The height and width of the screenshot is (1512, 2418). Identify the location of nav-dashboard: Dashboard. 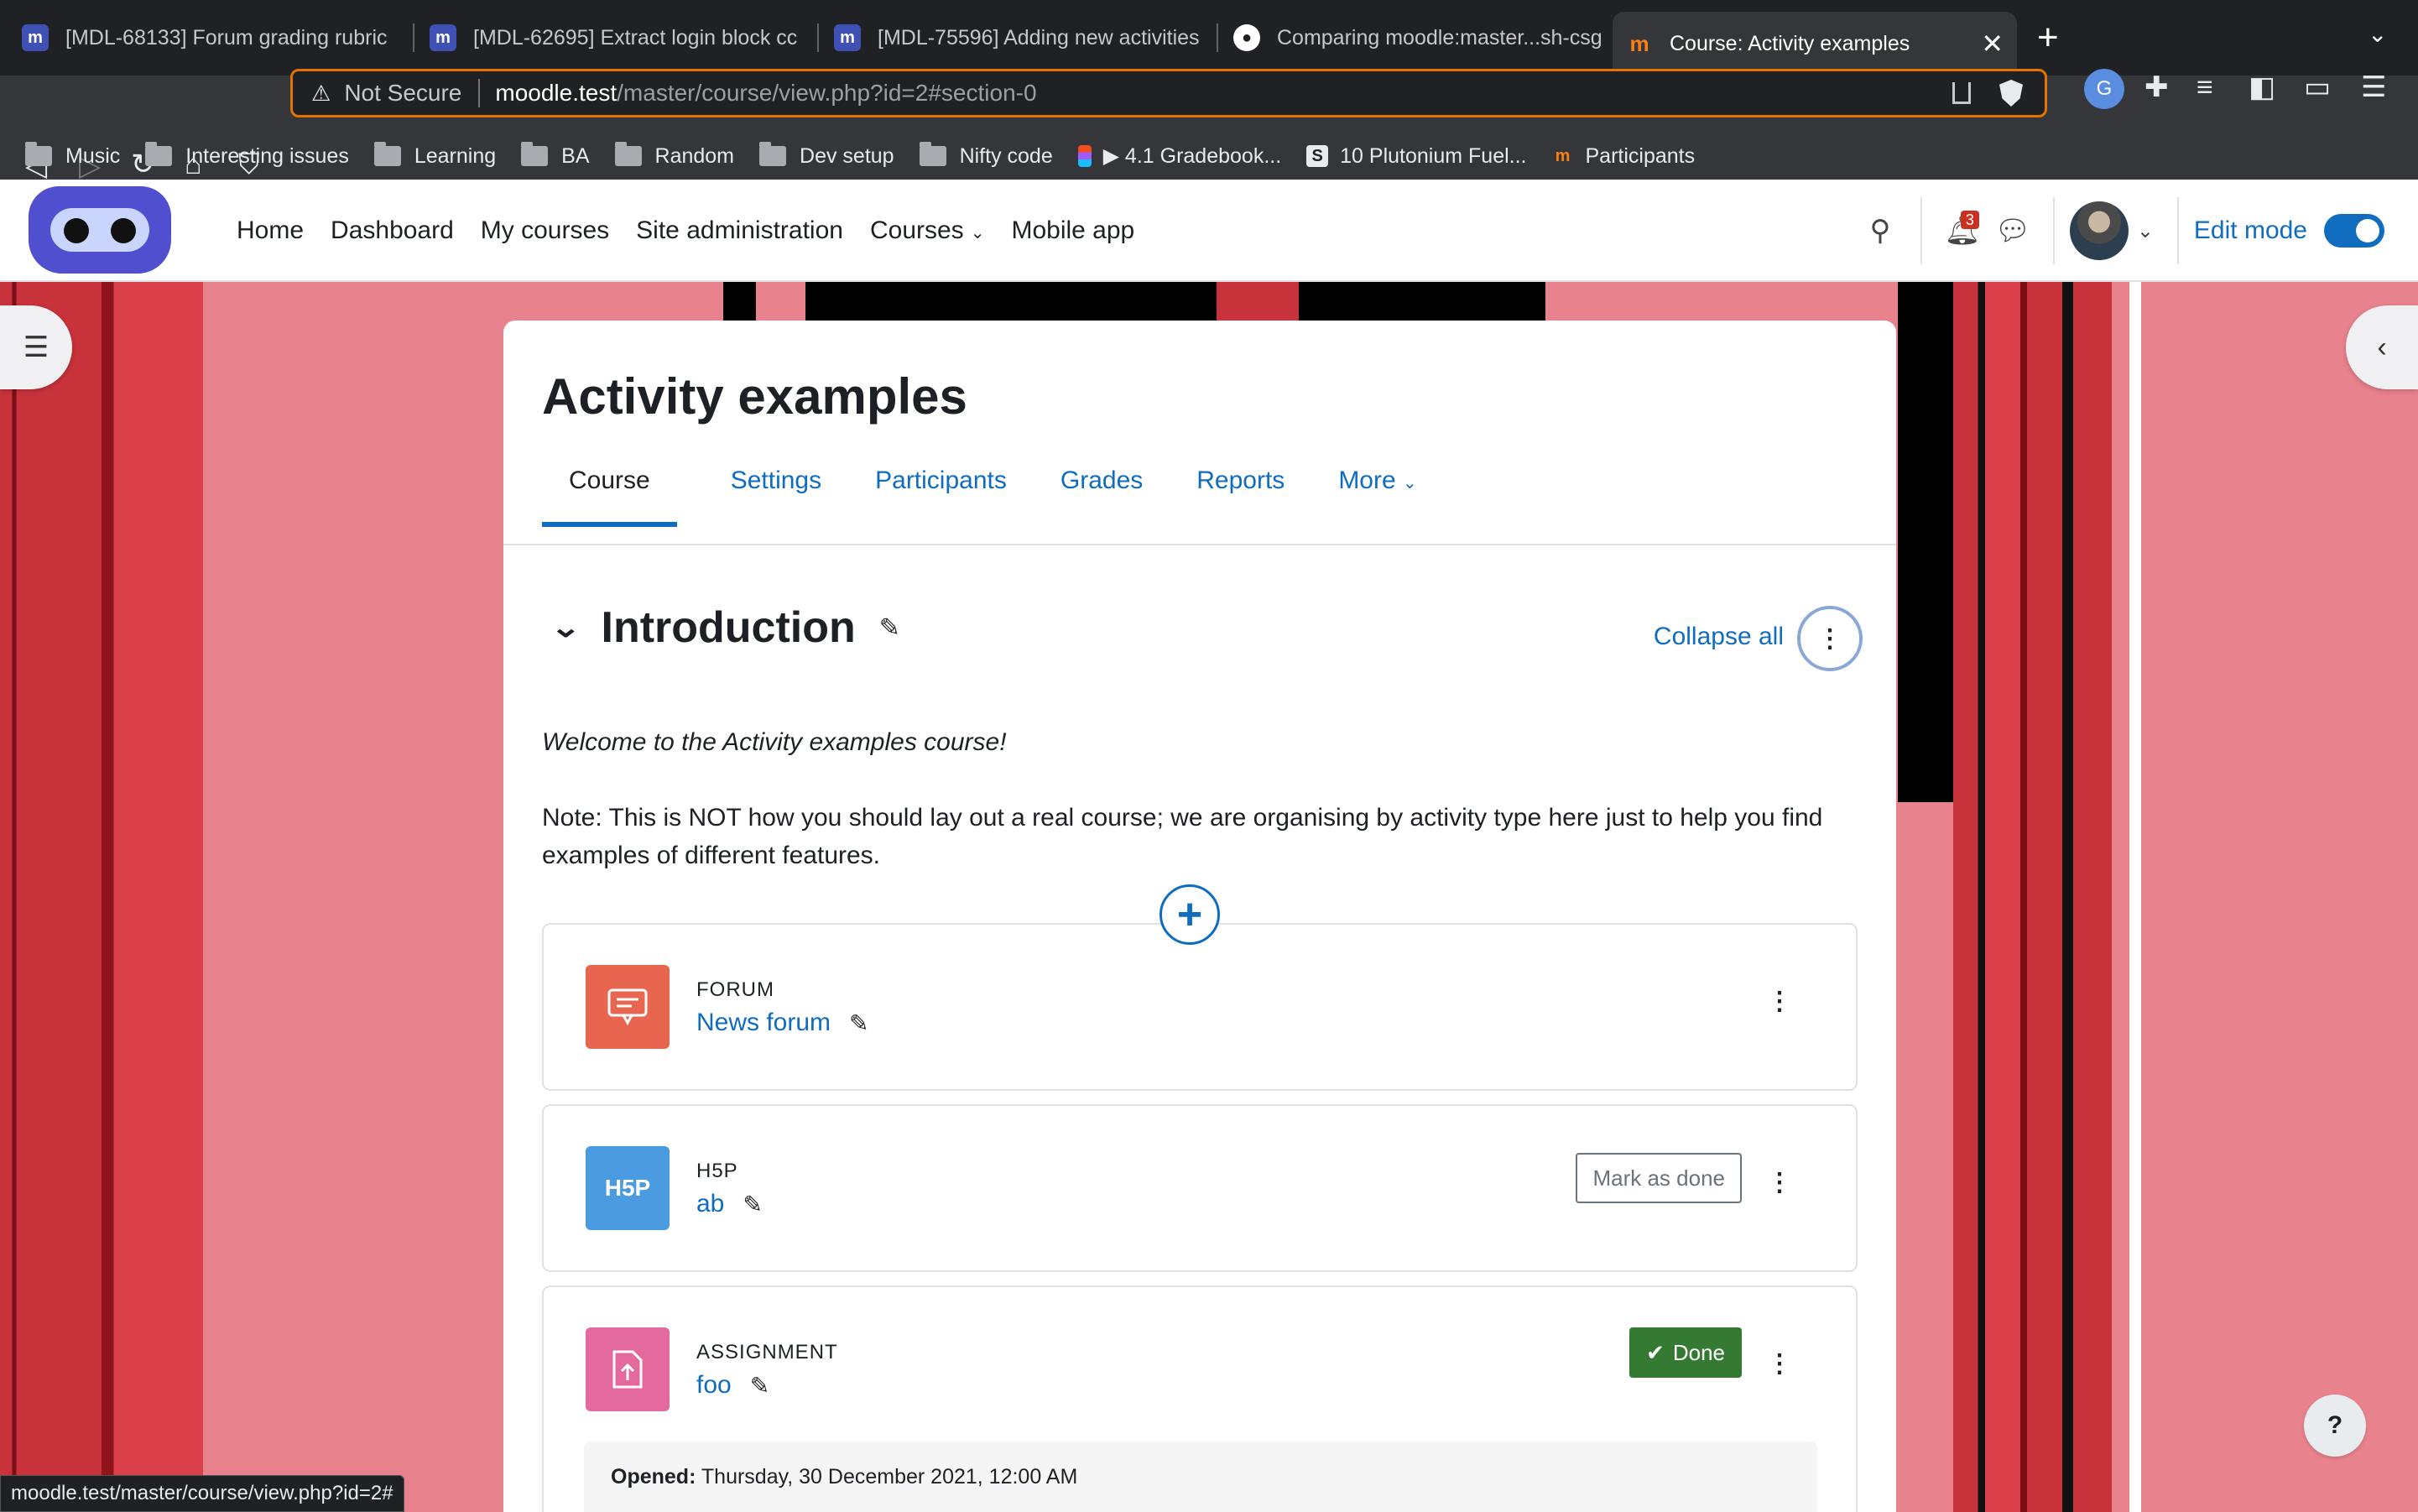
(393, 231).